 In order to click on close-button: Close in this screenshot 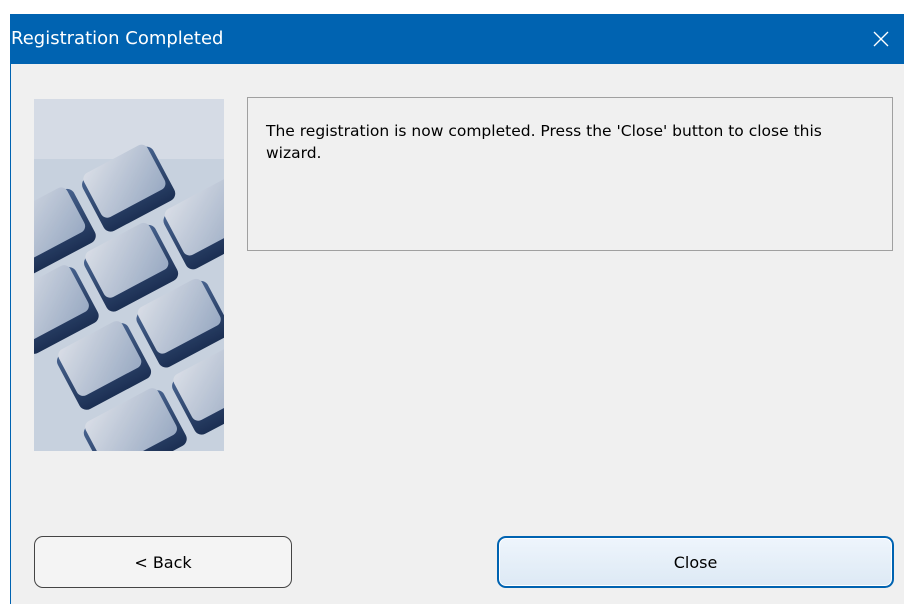, I will do `click(695, 562)`.